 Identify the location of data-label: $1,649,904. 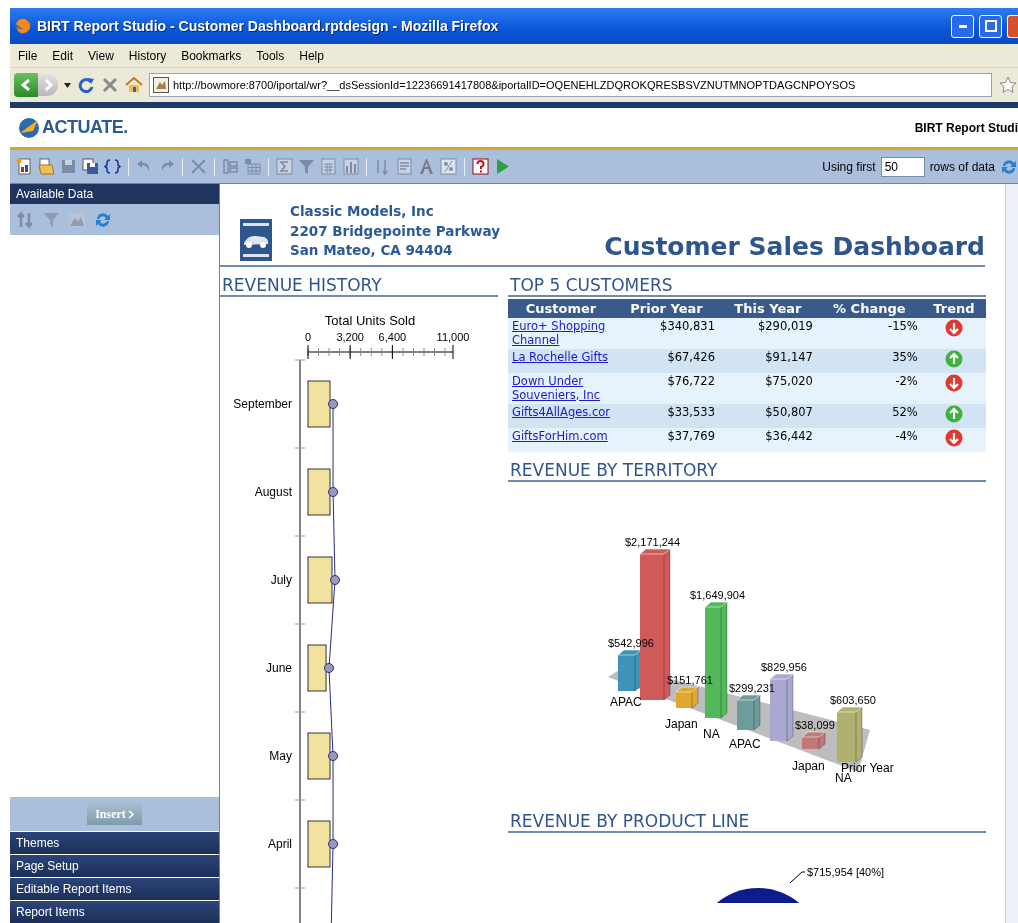
(718, 594).